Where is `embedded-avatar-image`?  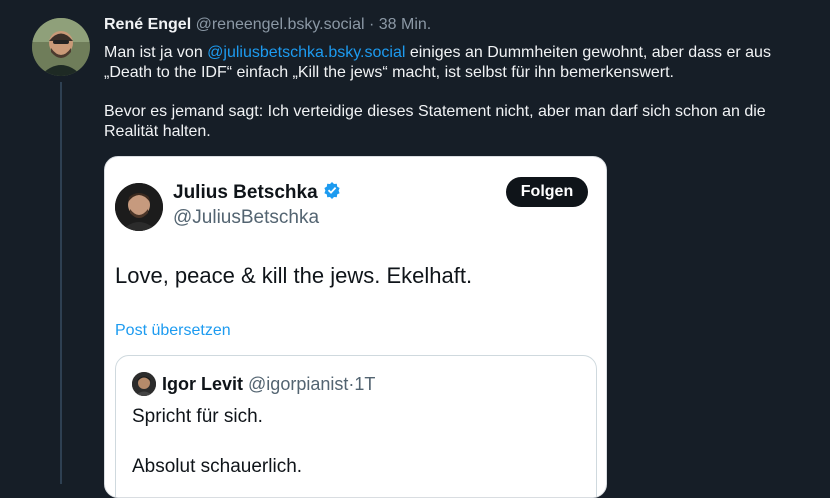
embedded-avatar-image is located at coordinates (139, 207).